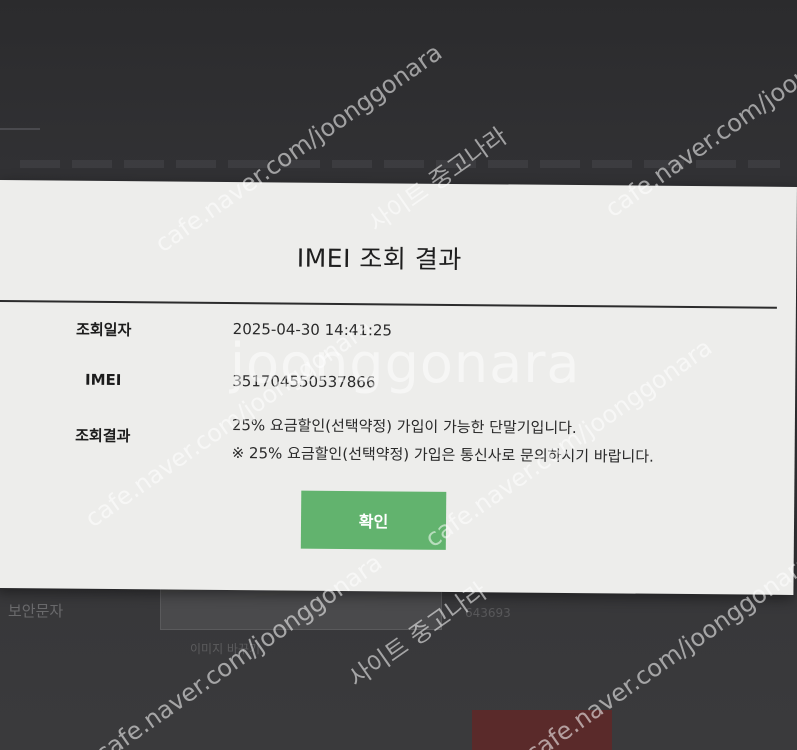  Describe the element at coordinates (312, 330) in the screenshot. I see `query-date-value: 2025-04-30 14:41:25` at that location.